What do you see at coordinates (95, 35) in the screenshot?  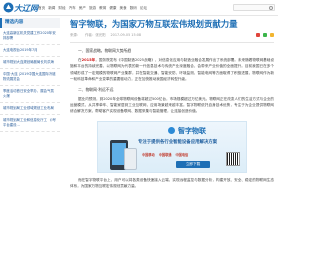 I see `article-author: 作者：张光阳` at bounding box center [95, 35].